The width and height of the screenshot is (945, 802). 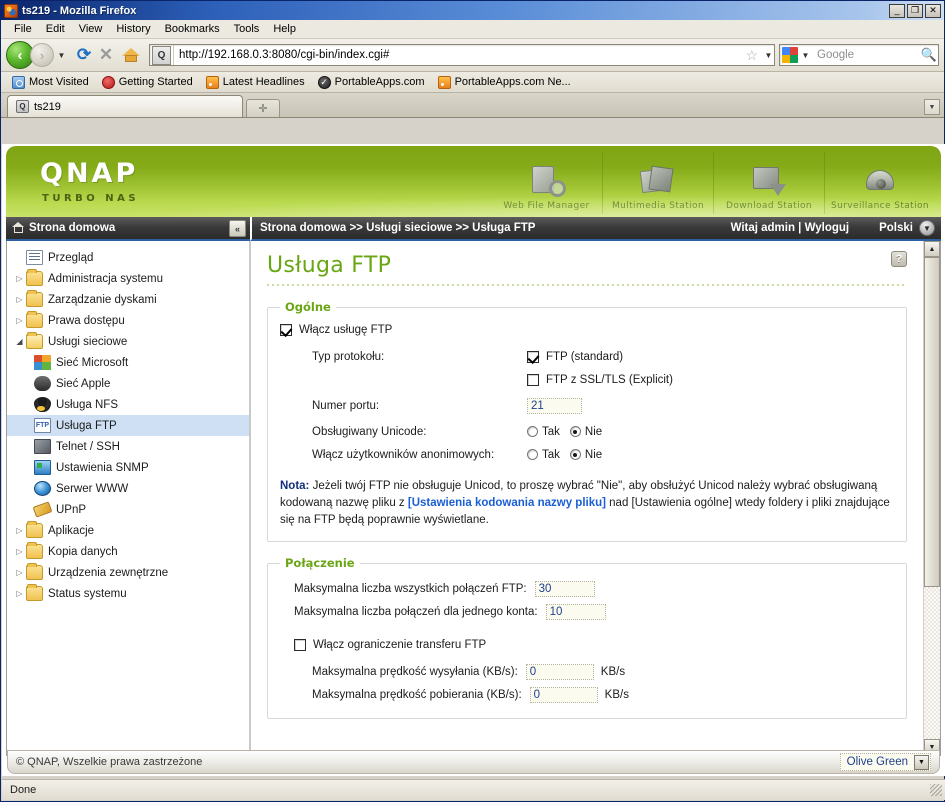 I want to click on menu-edit: Edit, so click(x=55, y=29).